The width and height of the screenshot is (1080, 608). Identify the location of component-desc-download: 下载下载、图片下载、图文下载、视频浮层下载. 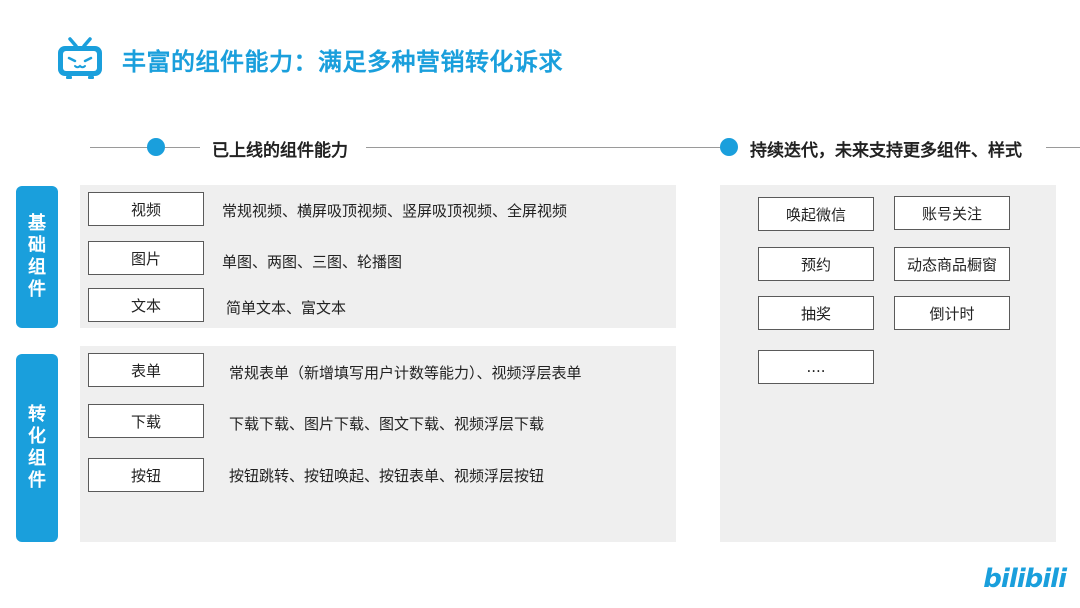
(387, 424).